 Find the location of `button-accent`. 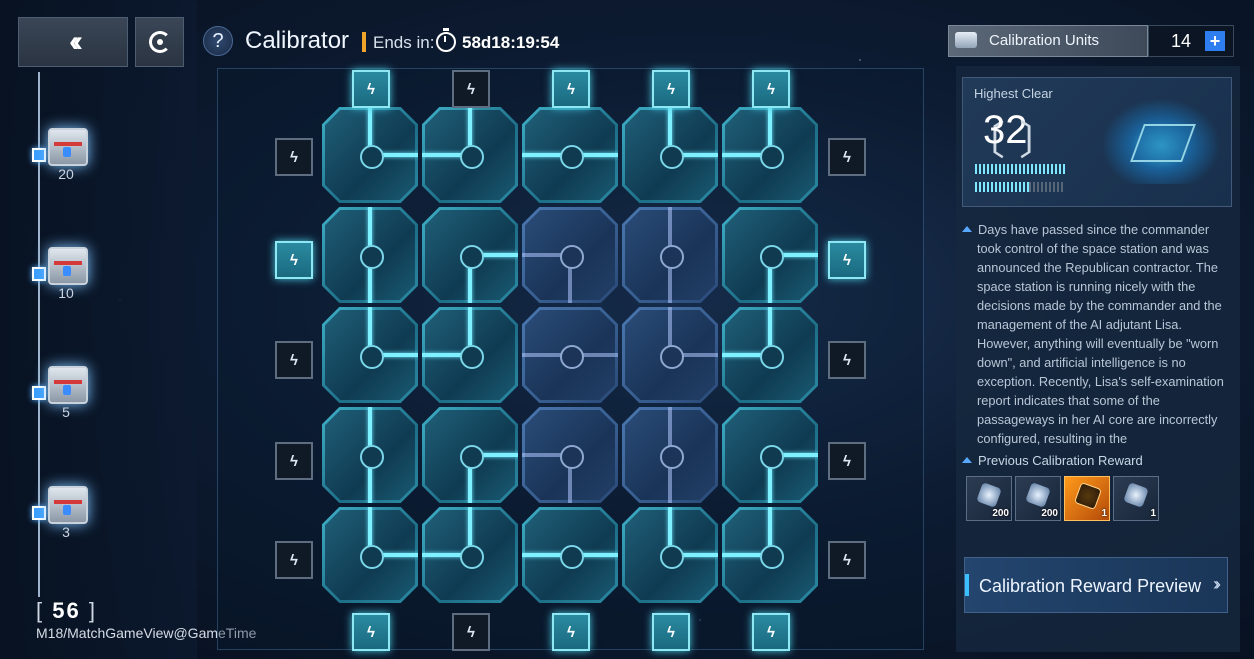

button-accent is located at coordinates (967, 585).